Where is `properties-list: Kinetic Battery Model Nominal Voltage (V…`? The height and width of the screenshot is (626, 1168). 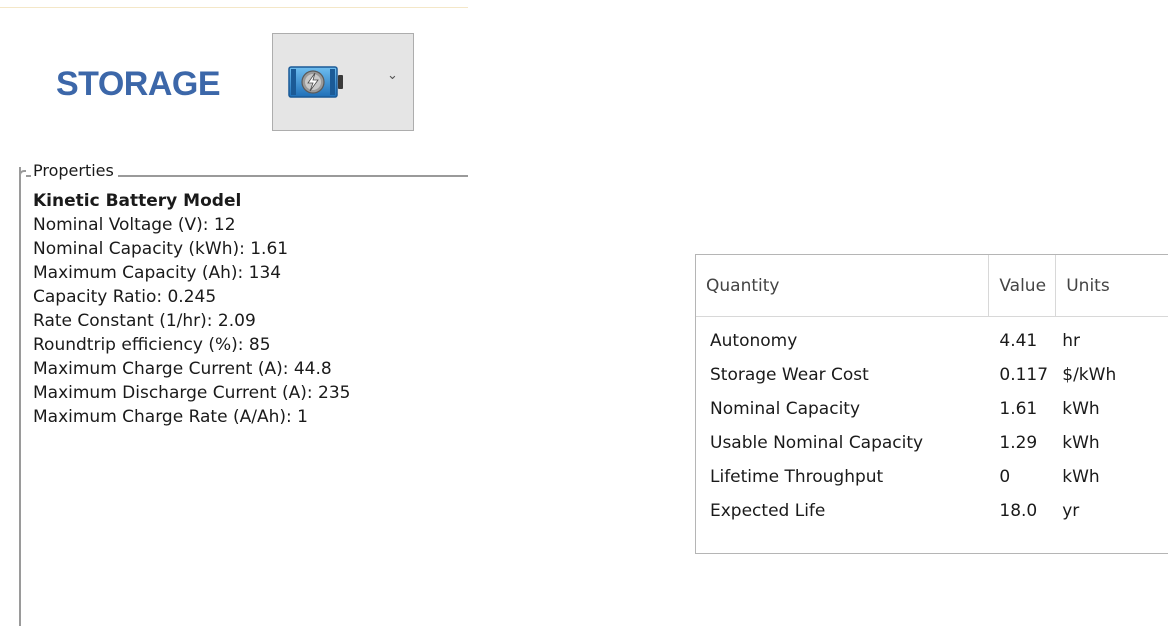 properties-list: Kinetic Battery Model Nominal Voltage (V… is located at coordinates (191, 309).